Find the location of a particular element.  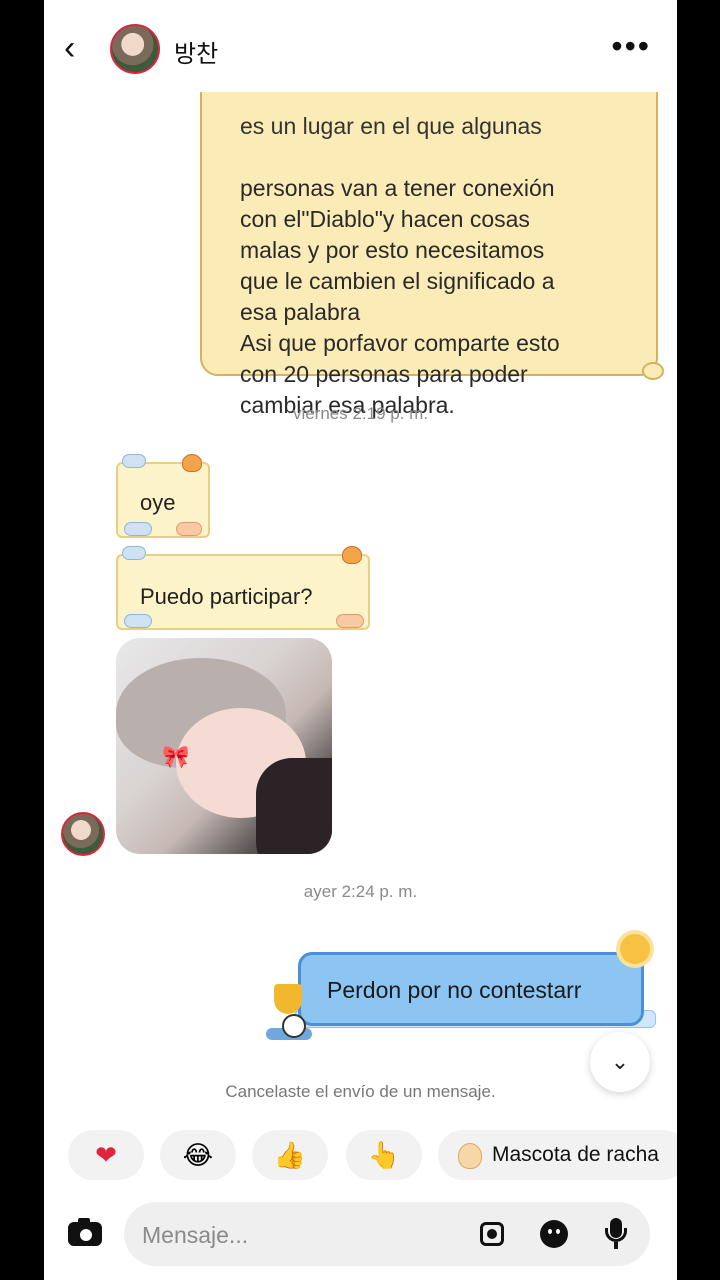

more-horizontal-icon: ••• is located at coordinates (631, 46).